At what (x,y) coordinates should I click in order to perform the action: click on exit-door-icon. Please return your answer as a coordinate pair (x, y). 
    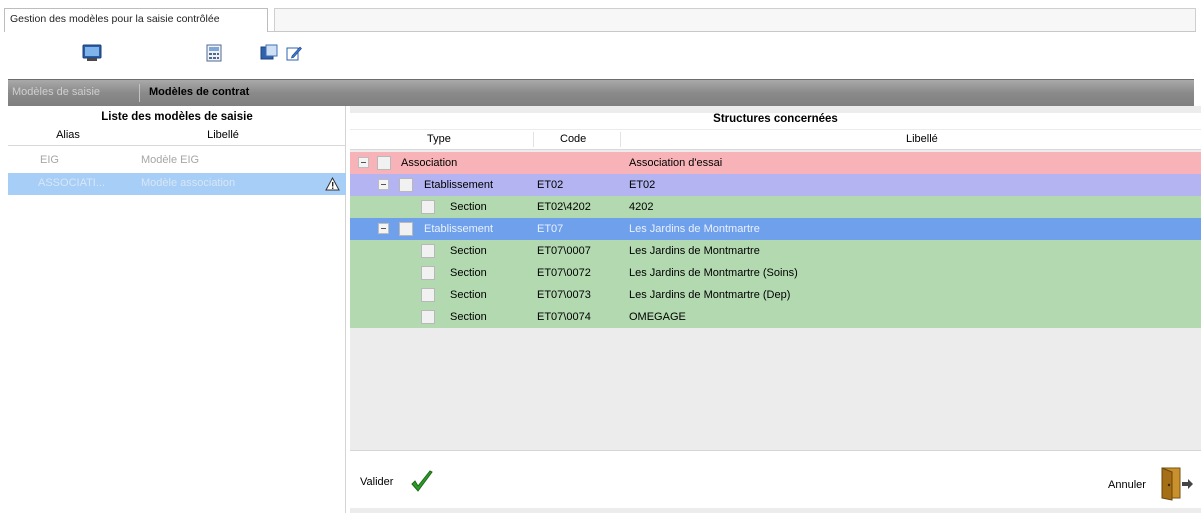
    Looking at the image, I should click on (1177, 484).